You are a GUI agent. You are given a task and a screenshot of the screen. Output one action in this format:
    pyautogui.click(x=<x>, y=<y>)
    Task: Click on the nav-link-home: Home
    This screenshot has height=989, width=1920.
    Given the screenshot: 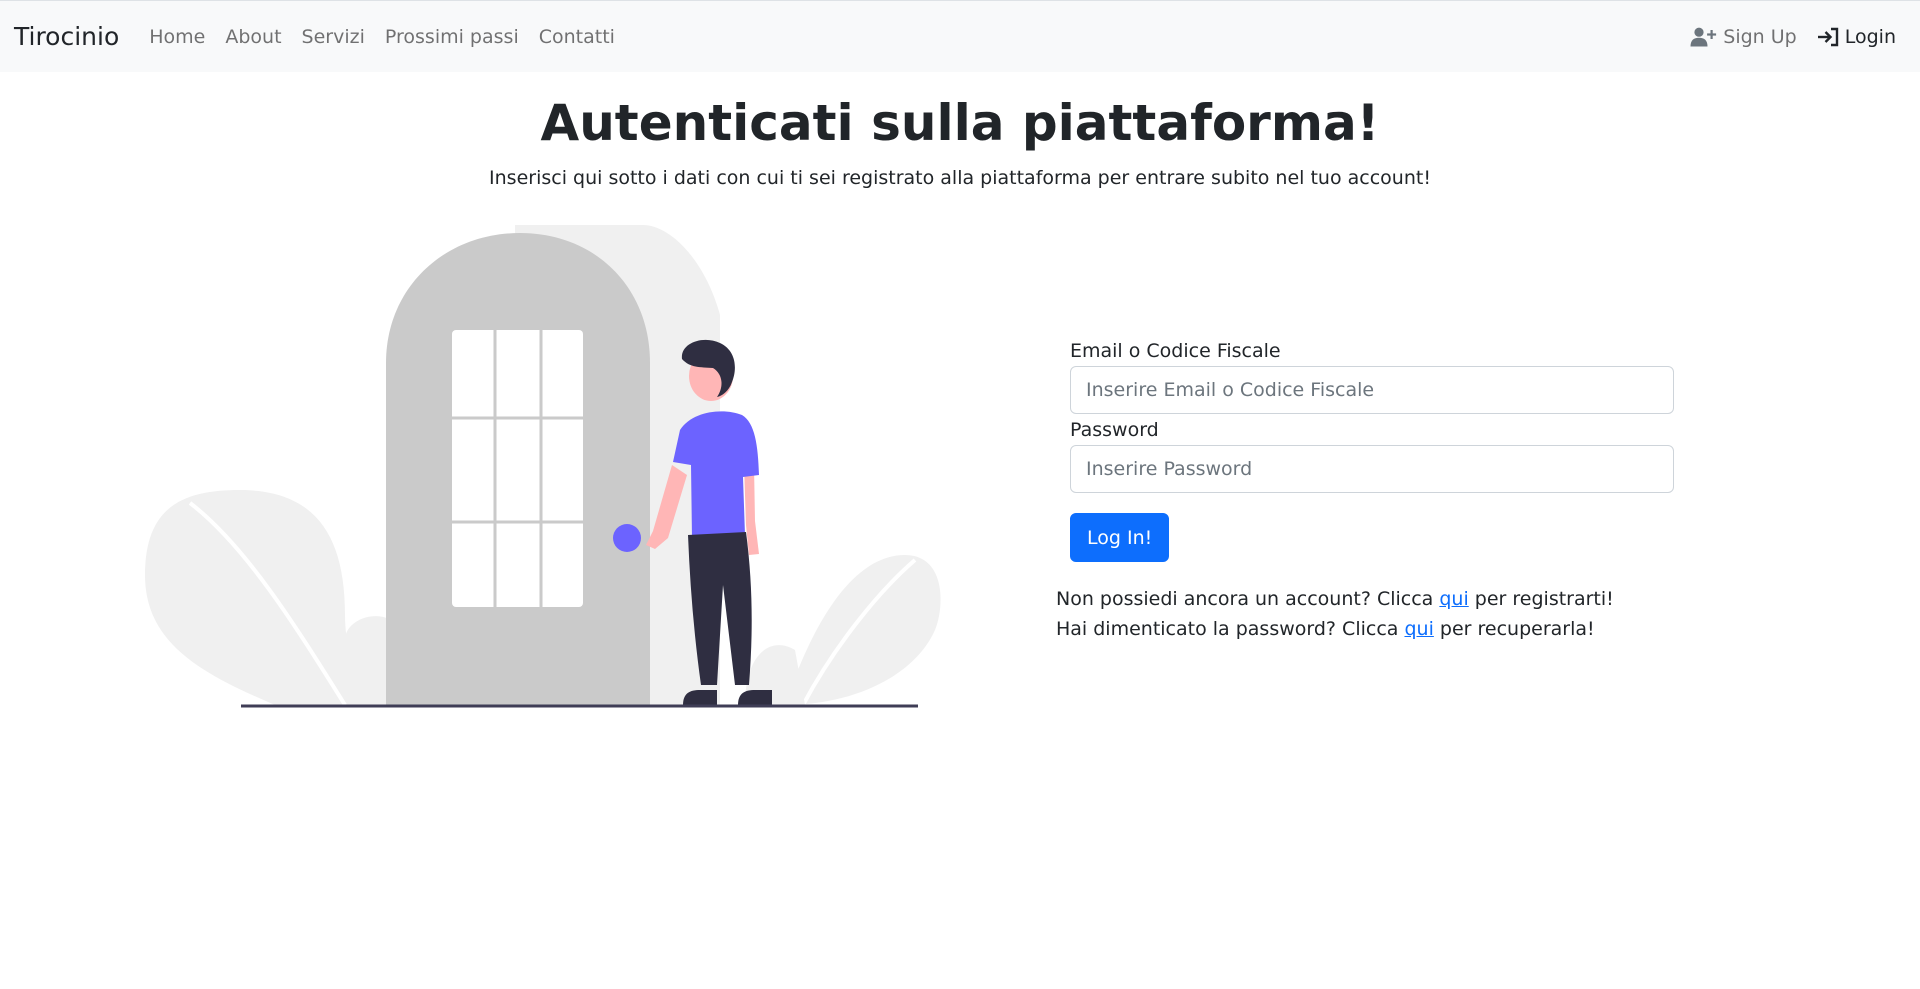 What is the action you would take?
    pyautogui.click(x=177, y=37)
    